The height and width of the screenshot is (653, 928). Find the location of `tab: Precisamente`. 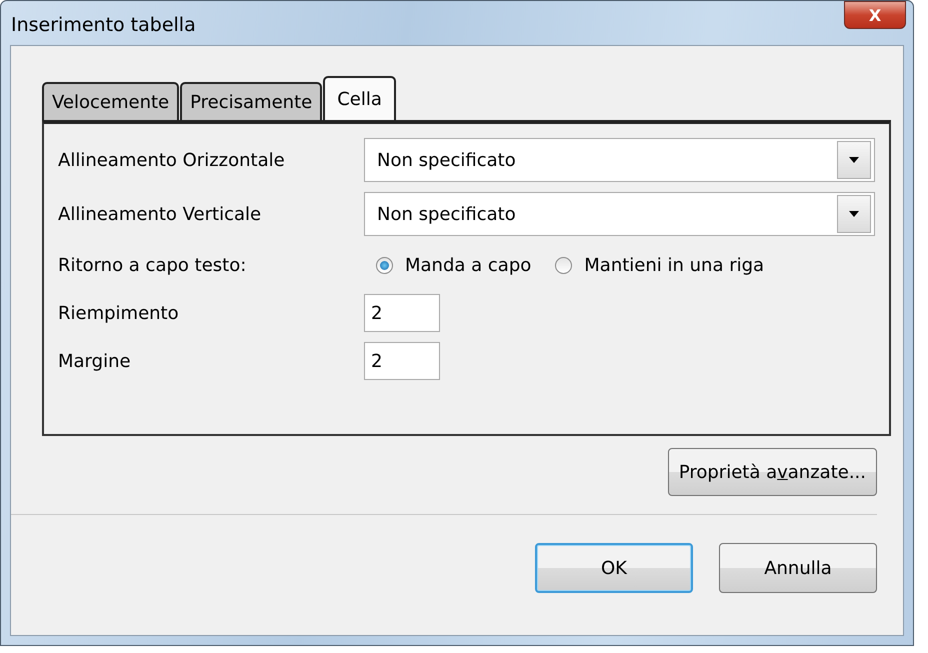

tab: Precisamente is located at coordinates (251, 101).